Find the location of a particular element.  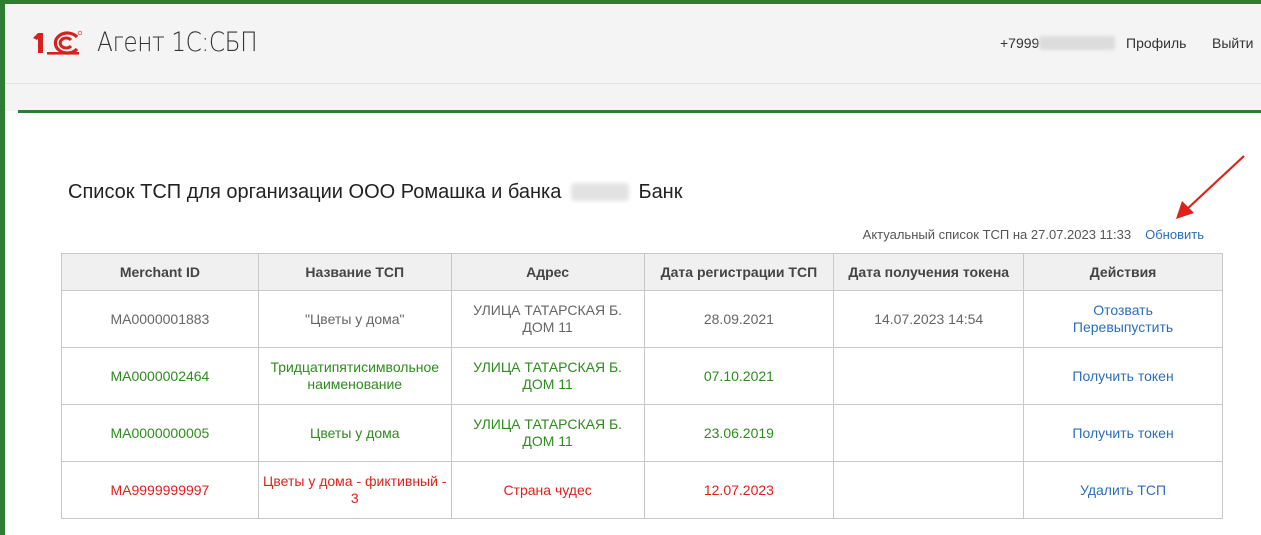

page-title-suffix: Банк is located at coordinates (660, 192).